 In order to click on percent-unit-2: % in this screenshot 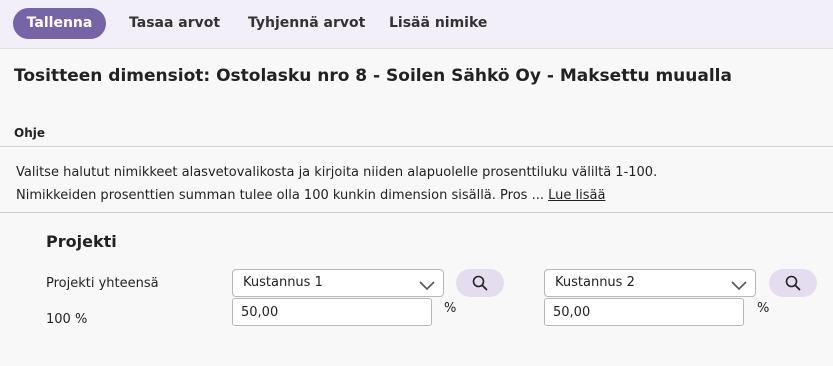, I will do `click(763, 308)`.